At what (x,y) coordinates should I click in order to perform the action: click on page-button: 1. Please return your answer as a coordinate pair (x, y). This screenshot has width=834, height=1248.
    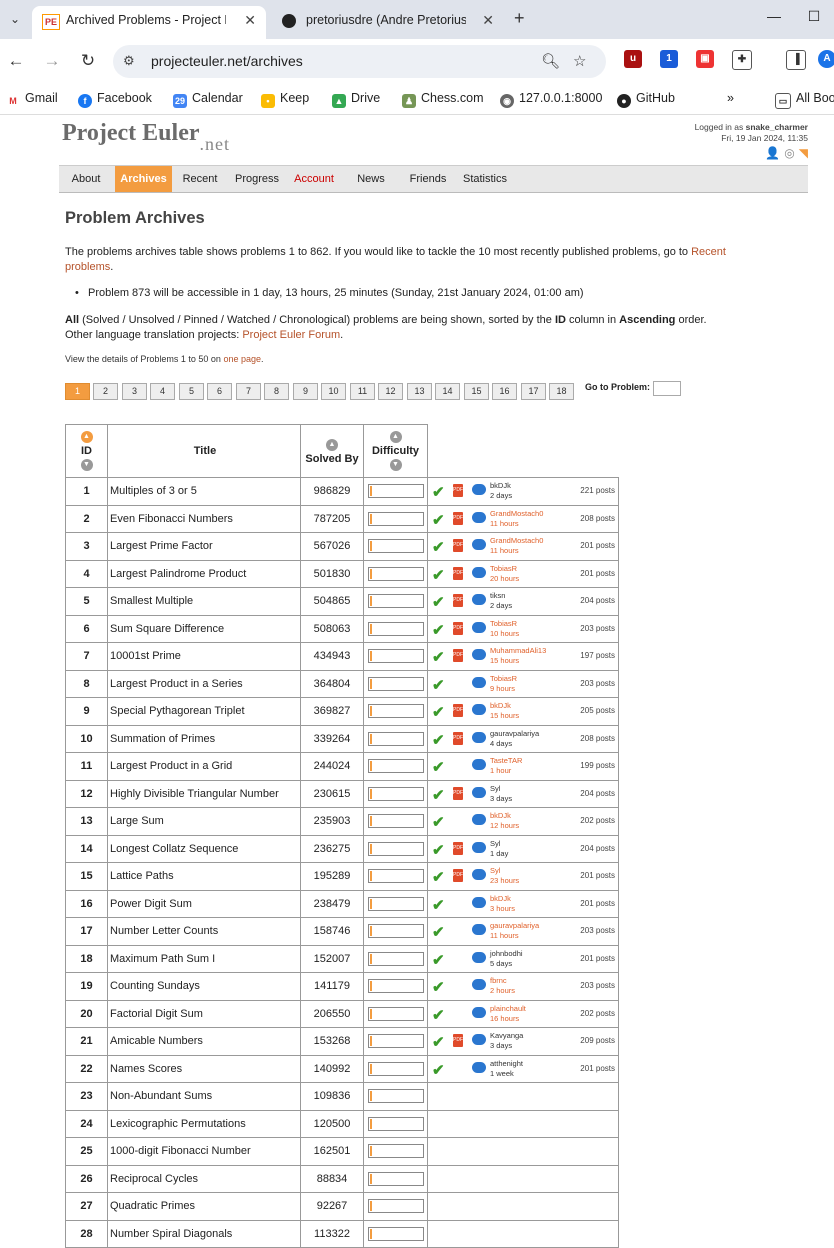
    Looking at the image, I should click on (77, 391).